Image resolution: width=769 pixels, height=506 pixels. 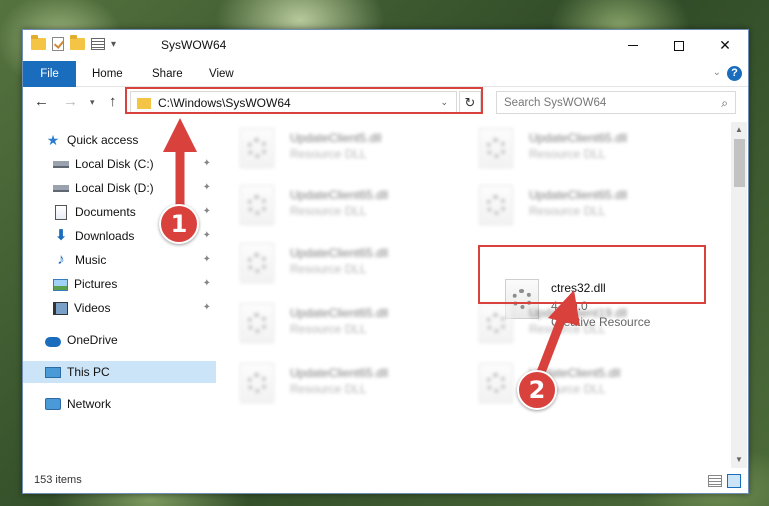 I want to click on file-name: ctres32.dll, so click(x=578, y=288).